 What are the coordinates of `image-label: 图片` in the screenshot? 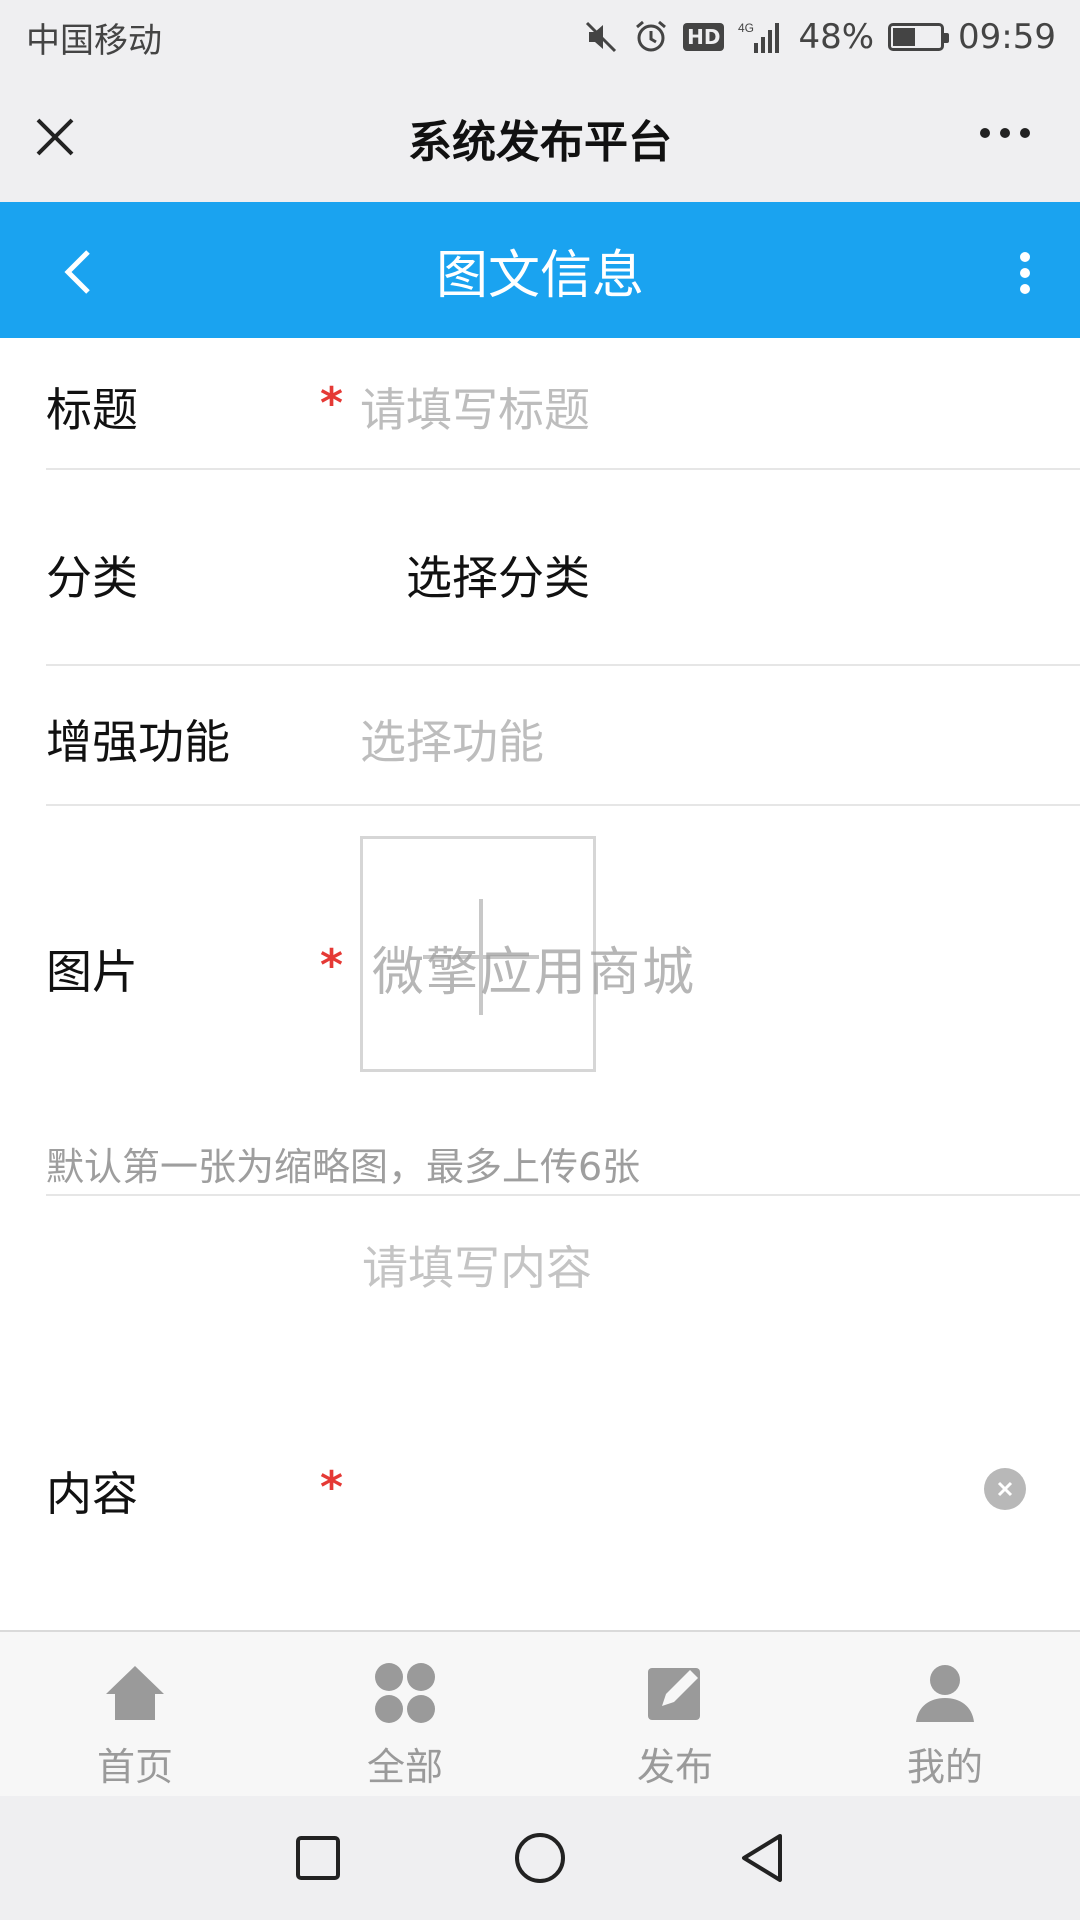 It's located at (92, 972).